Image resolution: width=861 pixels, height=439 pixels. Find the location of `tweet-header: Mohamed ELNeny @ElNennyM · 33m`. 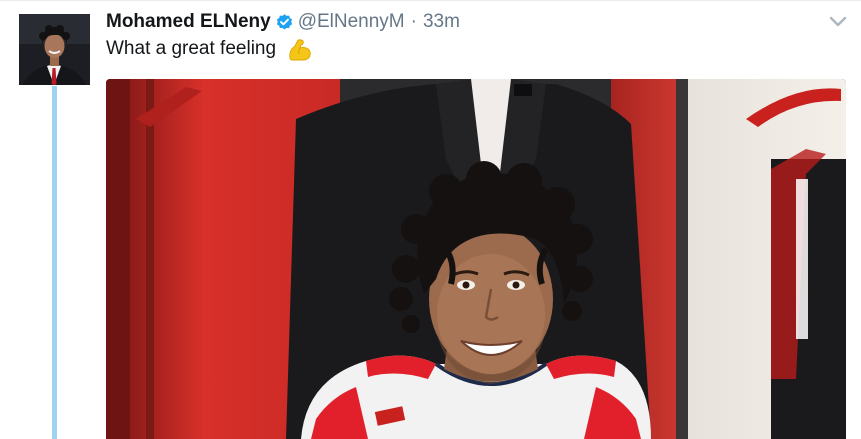

tweet-header: Mohamed ELNeny @ElNennyM · 33m is located at coordinates (283, 22).